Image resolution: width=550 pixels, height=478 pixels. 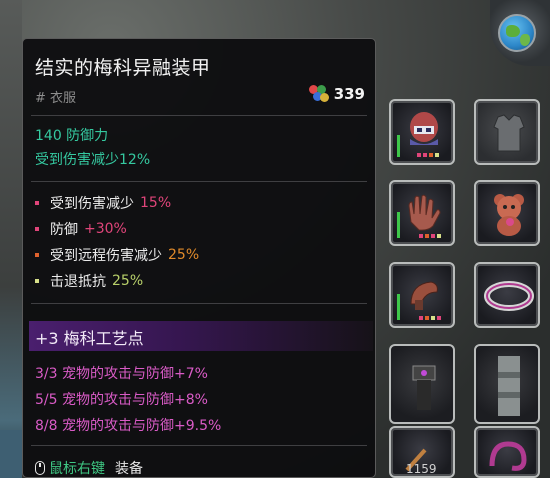 I want to click on mod-bonus-row: 击退抵抗 25%, so click(x=89, y=281).